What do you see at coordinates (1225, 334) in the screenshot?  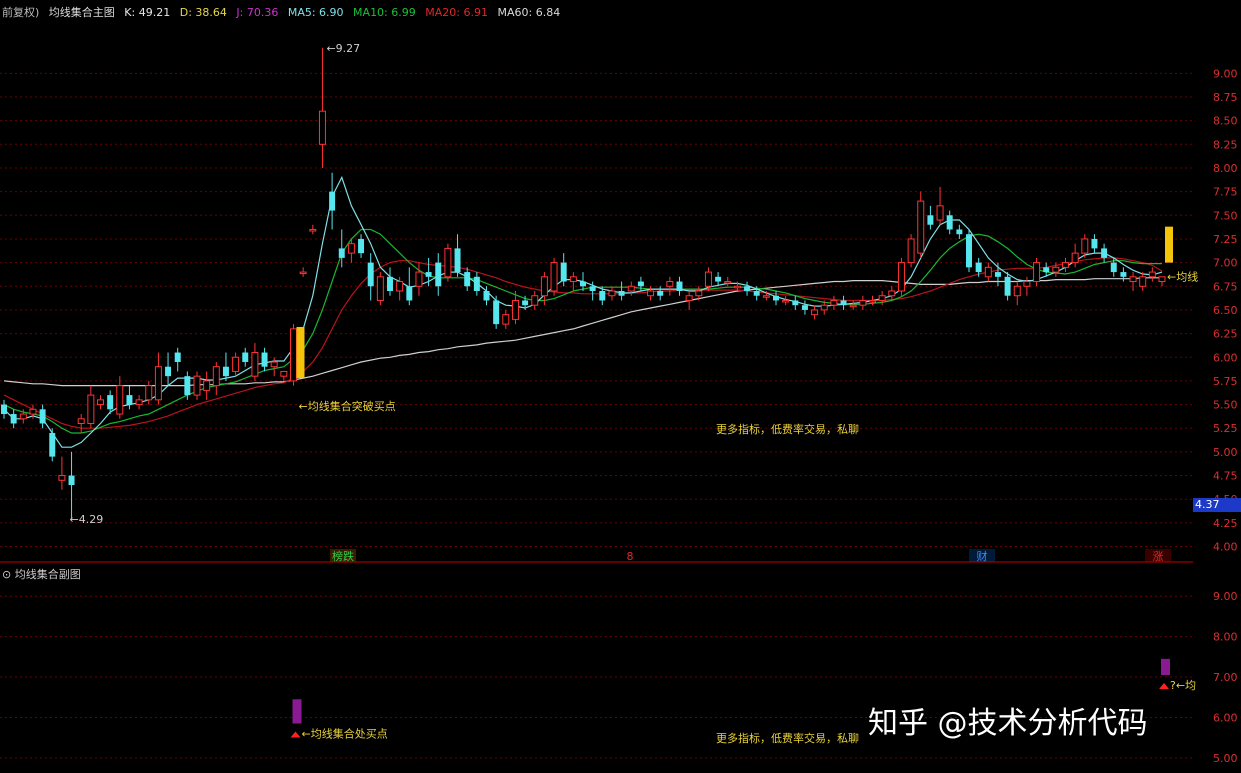 I see `y-tick-label: 6.25` at bounding box center [1225, 334].